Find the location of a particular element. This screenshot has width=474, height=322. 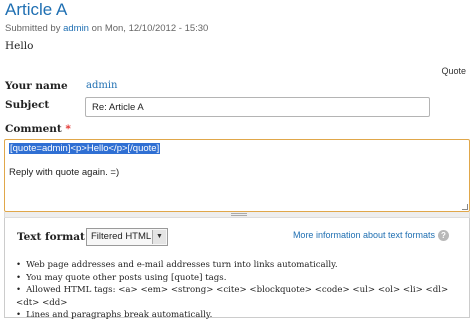

help-icon: ? is located at coordinates (443, 235).